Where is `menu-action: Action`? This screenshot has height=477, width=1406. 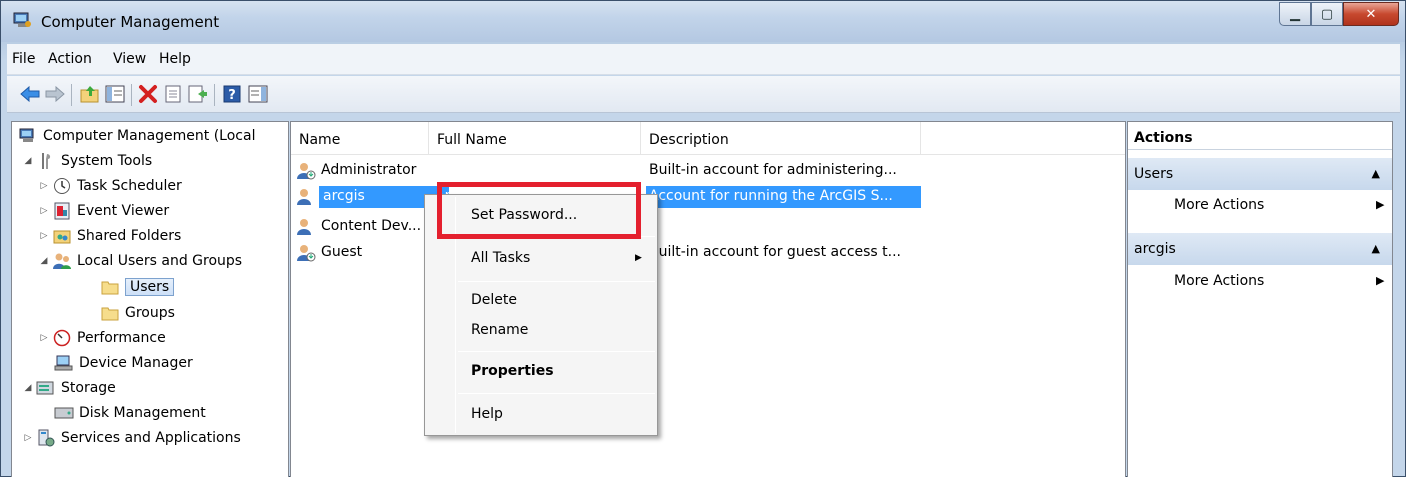
menu-action: Action is located at coordinates (70, 59).